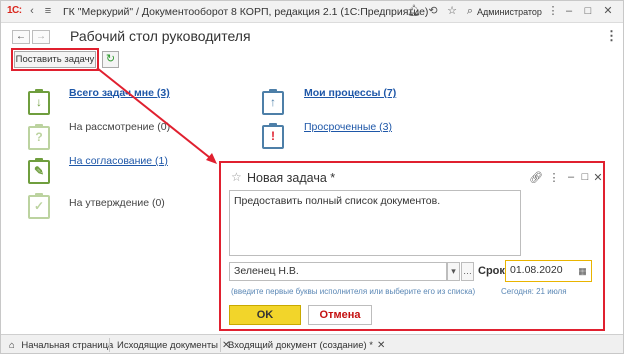 This screenshot has height=354, width=624. Describe the element at coordinates (120, 127) in the screenshot. I see `review-label: На рассмотрение (0)` at that location.